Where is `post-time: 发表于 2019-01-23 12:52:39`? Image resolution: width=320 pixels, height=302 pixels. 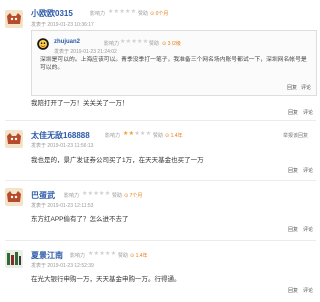 post-time: 发表于 2019-01-23 12:52:39 is located at coordinates (62, 266).